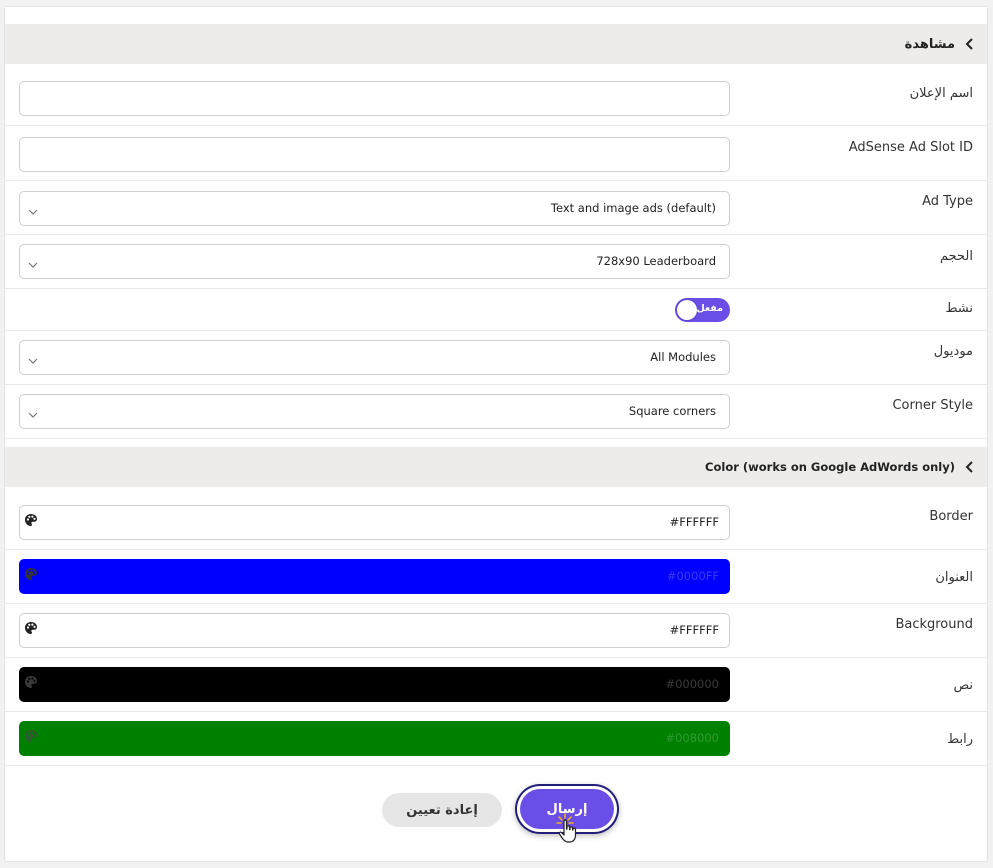 The width and height of the screenshot is (993, 868). Describe the element at coordinates (374, 411) in the screenshot. I see `corner-style-select: Square corners` at that location.